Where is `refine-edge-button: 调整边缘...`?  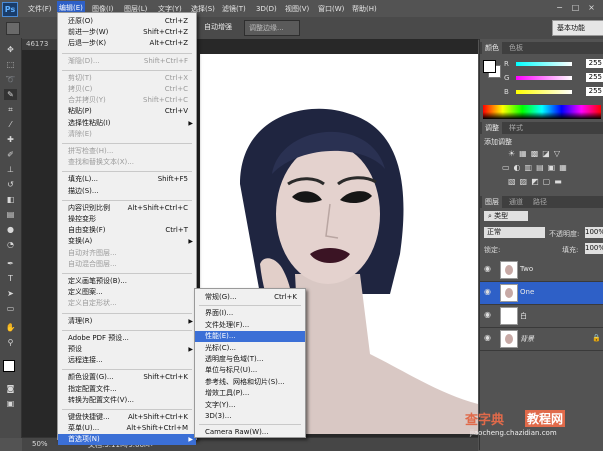 refine-edge-button: 调整边缘... is located at coordinates (272, 28).